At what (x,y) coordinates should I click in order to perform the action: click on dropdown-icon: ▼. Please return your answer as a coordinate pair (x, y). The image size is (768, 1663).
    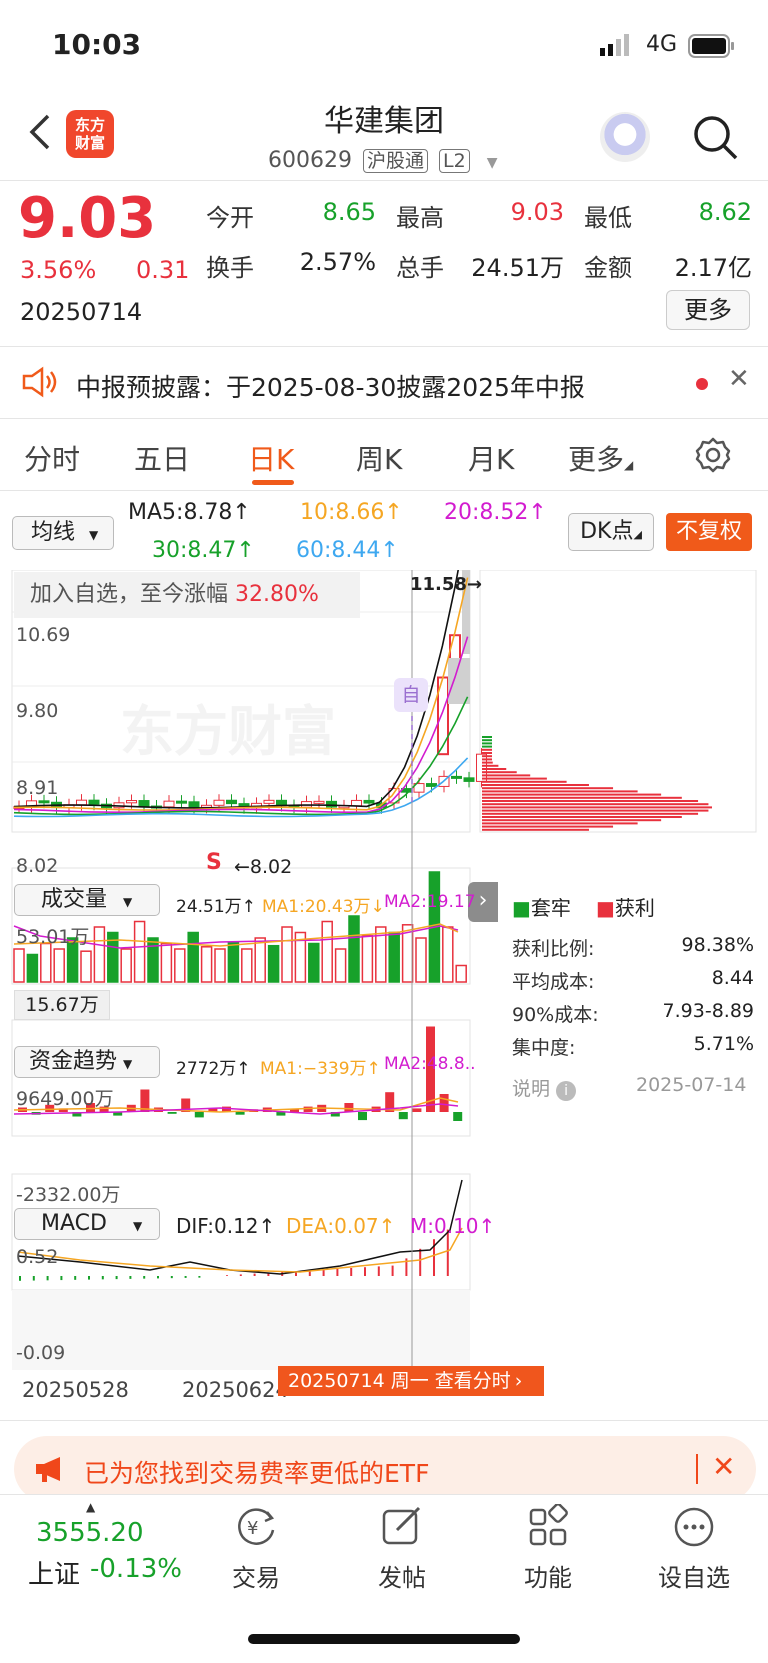
    Looking at the image, I should click on (492, 163).